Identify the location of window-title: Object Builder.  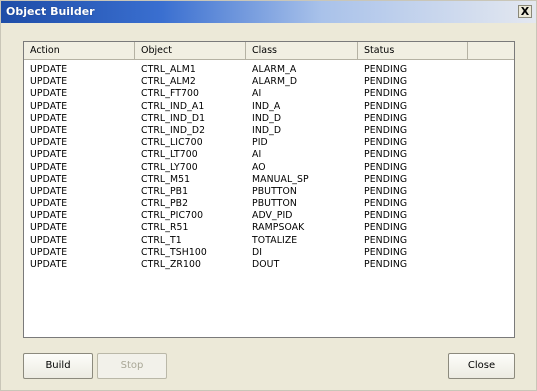
(50, 11).